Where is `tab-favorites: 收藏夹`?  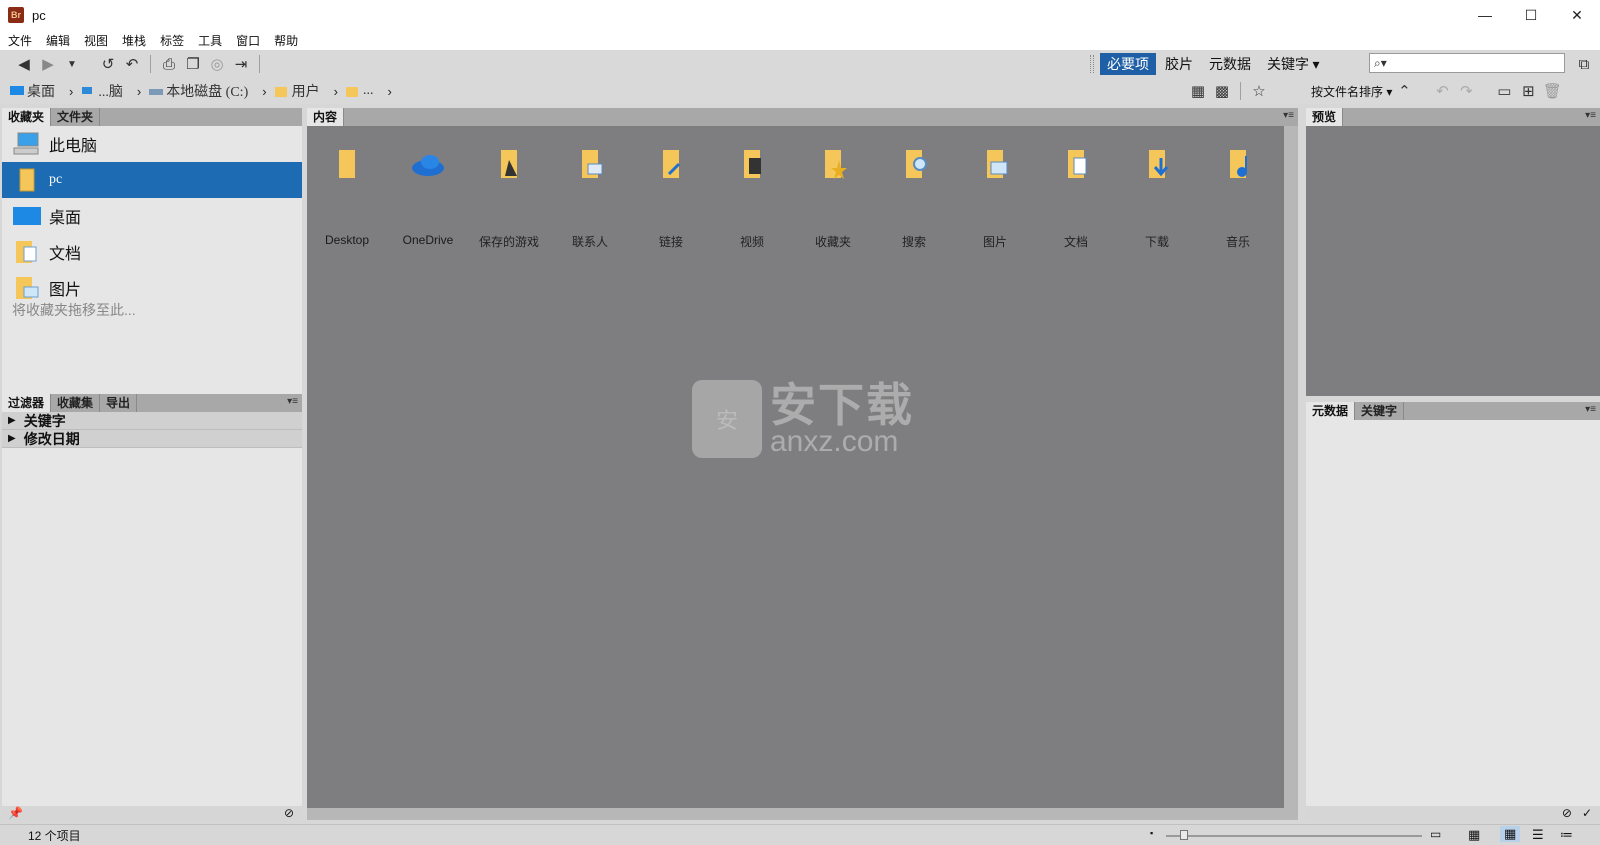
tab-favorites: 收藏夹 is located at coordinates (27, 117).